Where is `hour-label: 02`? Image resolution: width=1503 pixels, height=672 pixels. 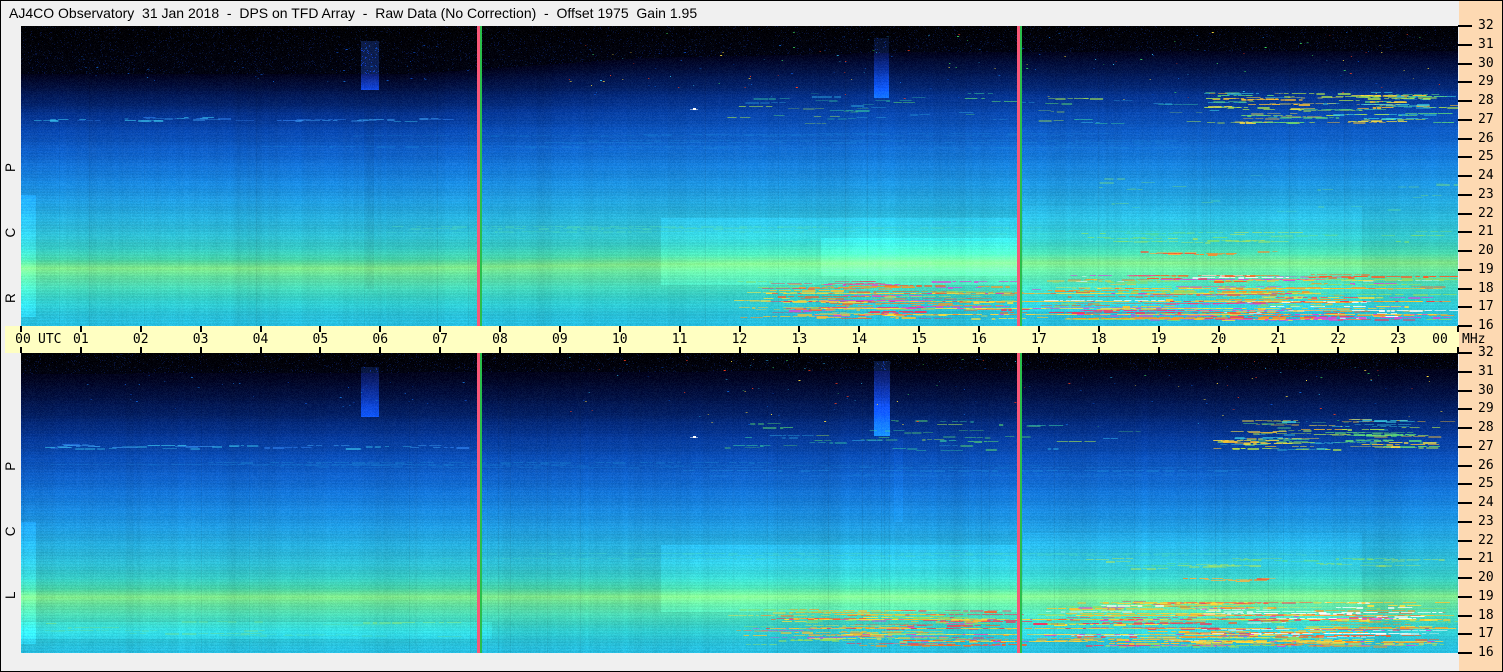
hour-label: 02 is located at coordinates (140, 339).